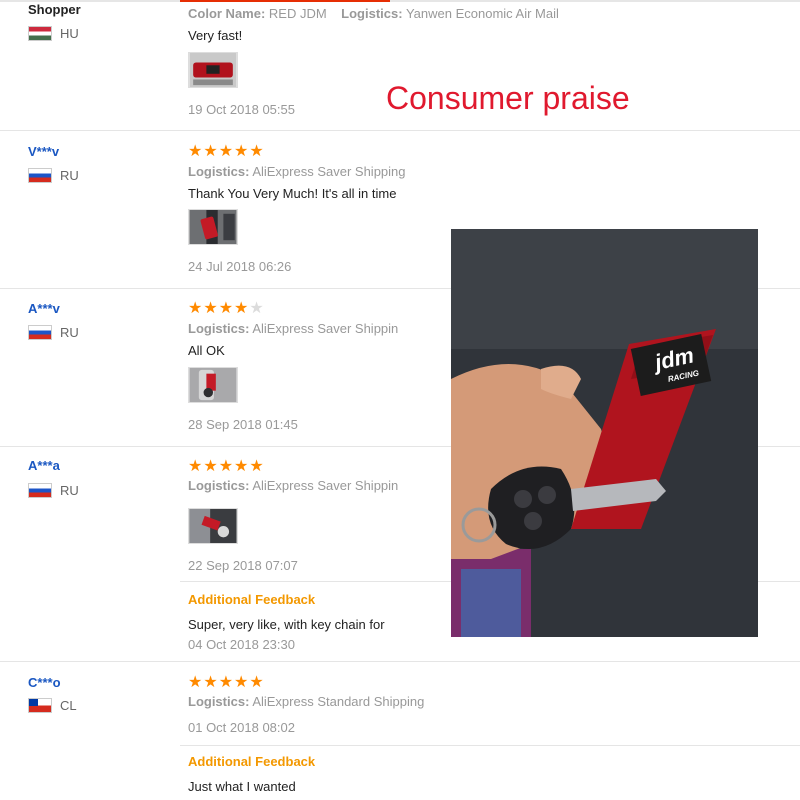 This screenshot has height=800, width=800. What do you see at coordinates (53, 33) in the screenshot?
I see `reviewer-country: HU` at bounding box center [53, 33].